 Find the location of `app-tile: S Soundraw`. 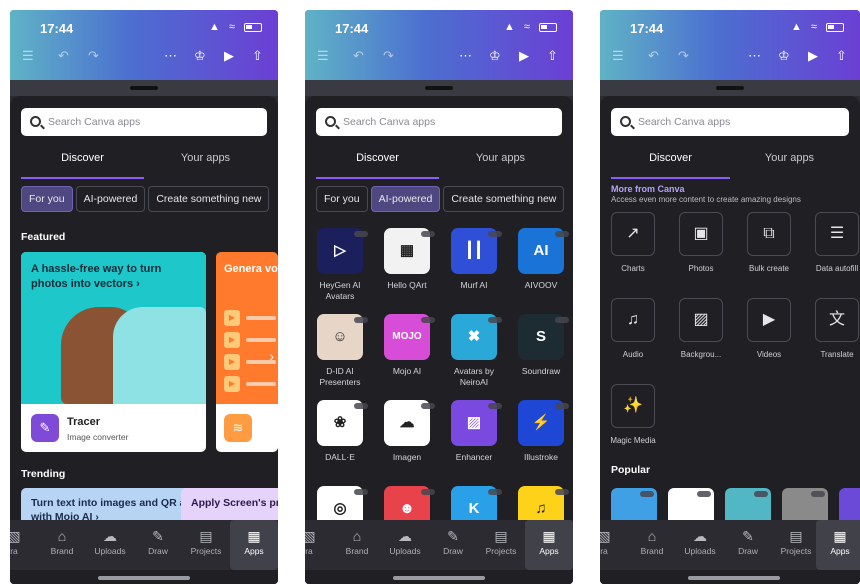

app-tile: S Soundraw is located at coordinates (541, 345).